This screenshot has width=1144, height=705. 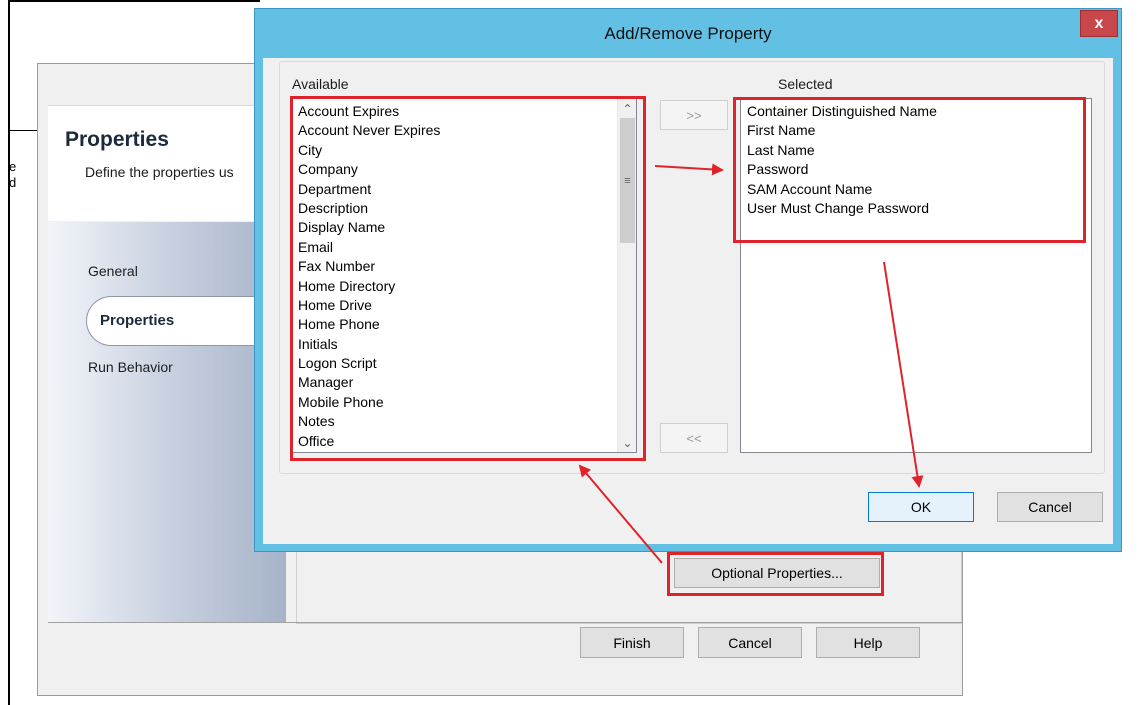 What do you see at coordinates (464, 111) in the screenshot?
I see `list-item: Account Expires` at bounding box center [464, 111].